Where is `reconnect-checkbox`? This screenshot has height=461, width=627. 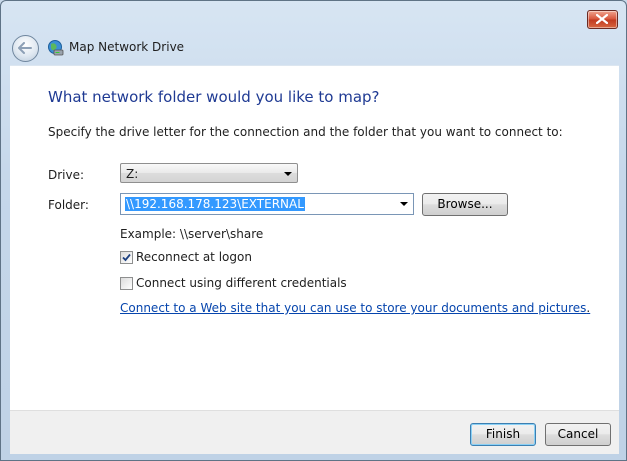
reconnect-checkbox is located at coordinates (126, 257).